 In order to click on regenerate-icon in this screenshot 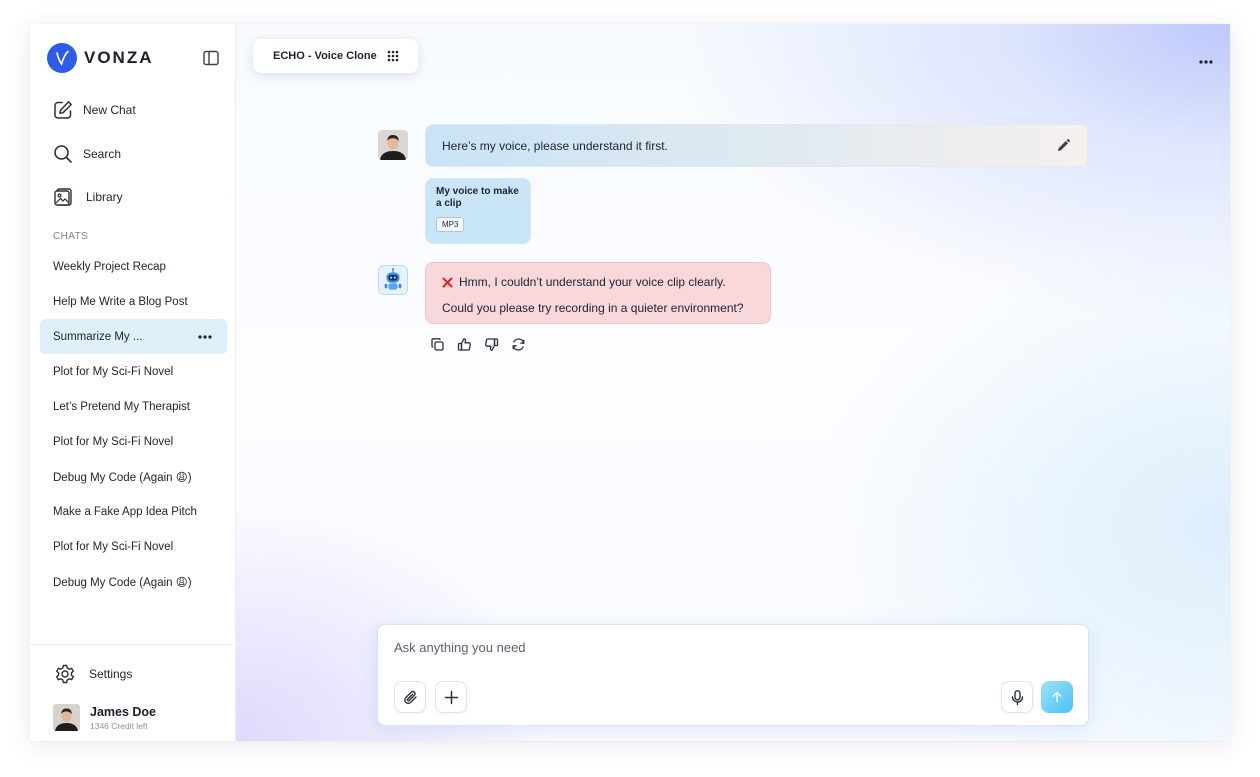, I will do `click(518, 344)`.